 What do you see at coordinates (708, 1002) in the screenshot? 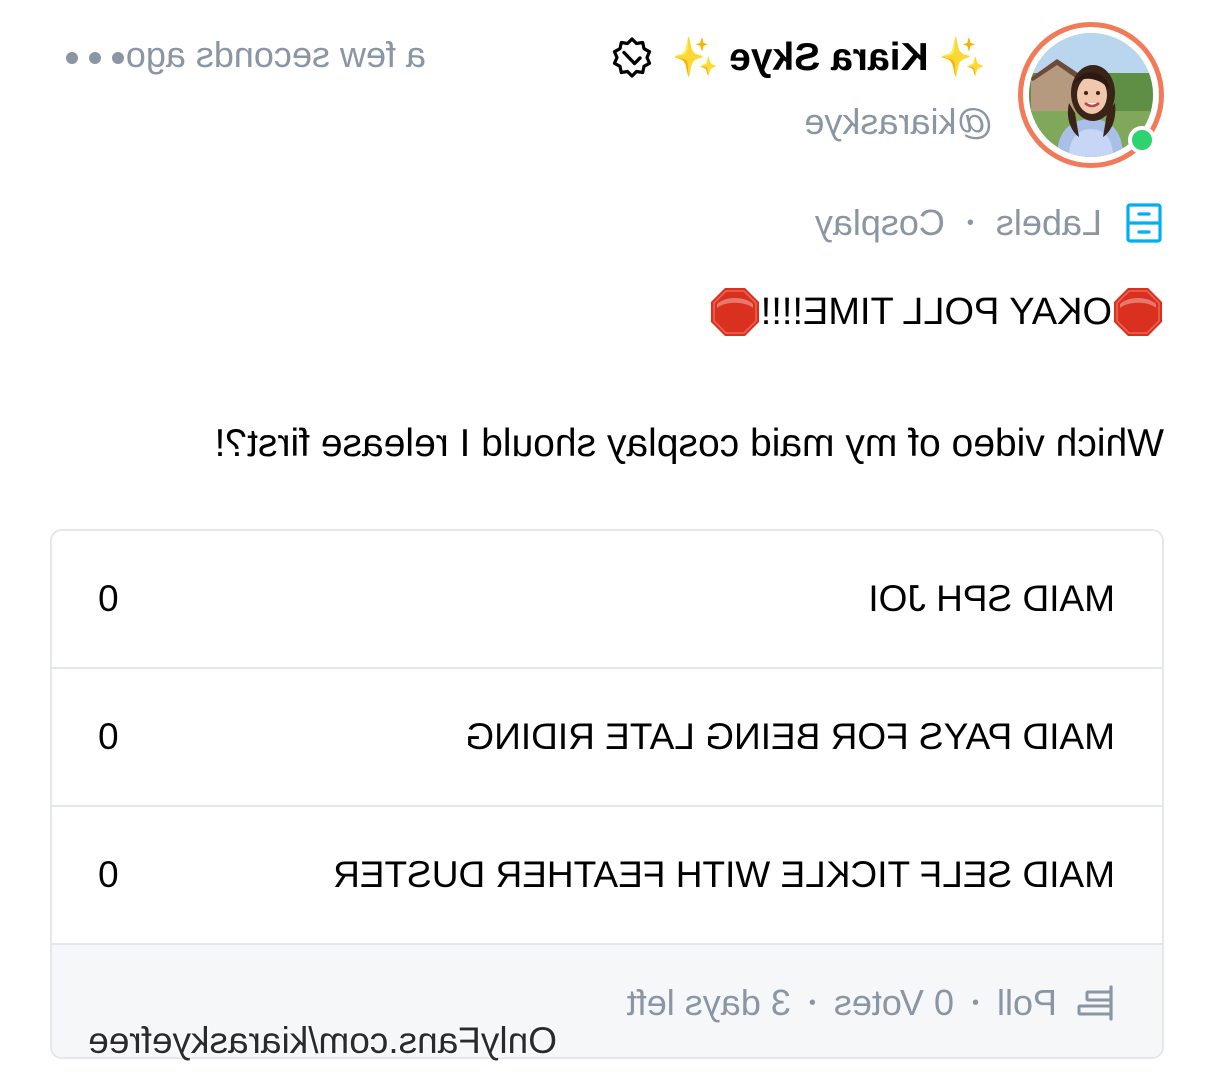
I see `poll-time-left: 3 days left` at bounding box center [708, 1002].